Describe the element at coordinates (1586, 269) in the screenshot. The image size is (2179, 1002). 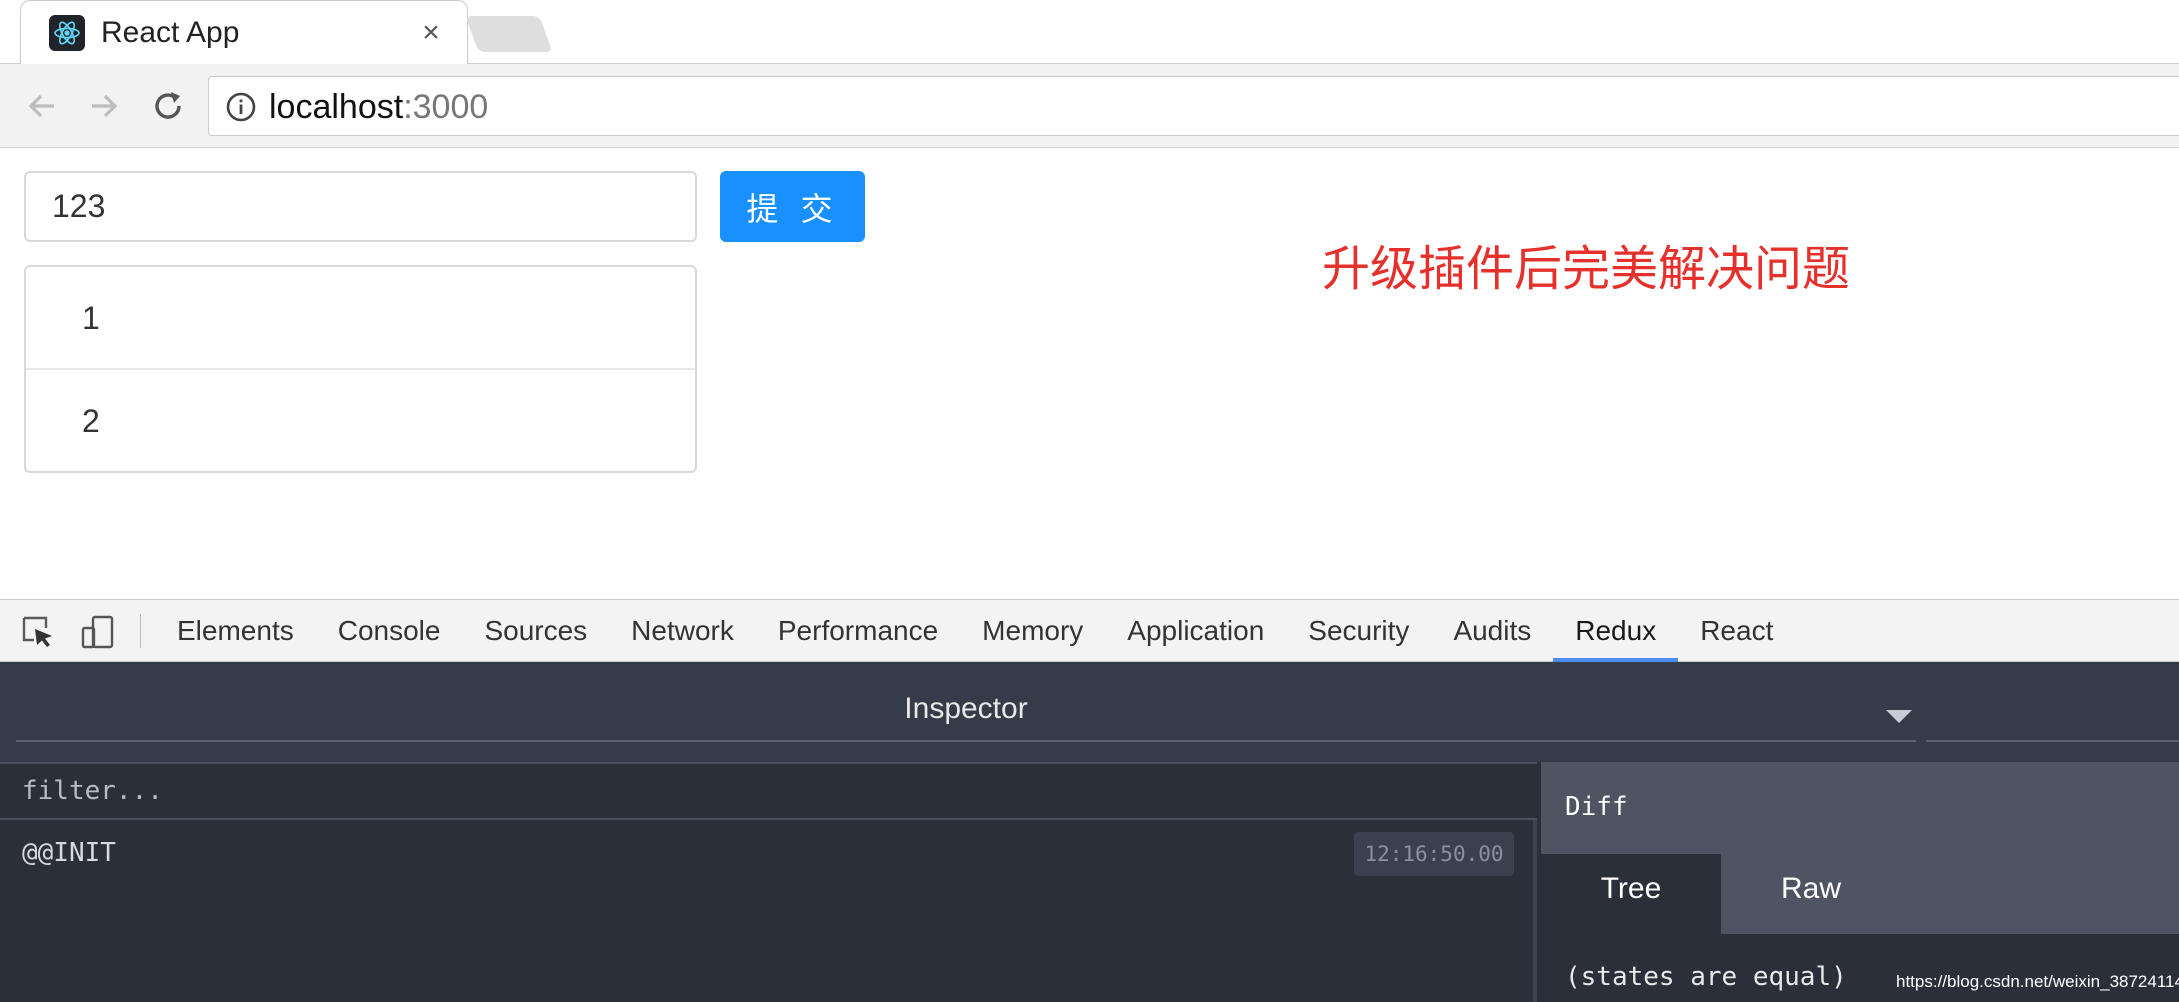
I see `annotation-text: 升级插件后完美解决问题` at that location.